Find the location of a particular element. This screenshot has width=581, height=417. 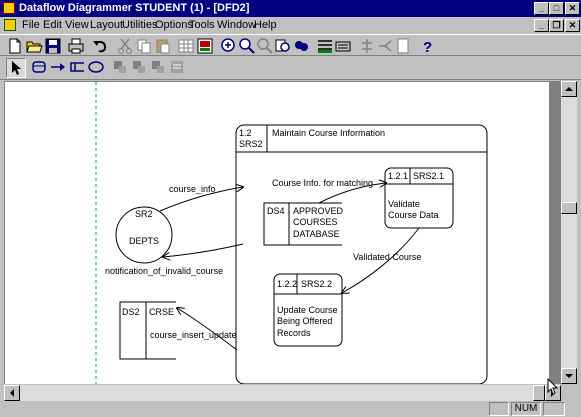

datastore-tool-icon is located at coordinates (78, 68).